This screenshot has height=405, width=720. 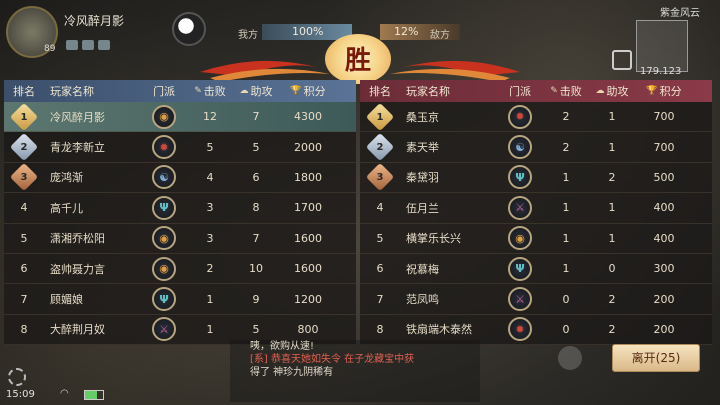 What do you see at coordinates (210, 117) in the screenshot?
I see `kills-cell: 12` at bounding box center [210, 117].